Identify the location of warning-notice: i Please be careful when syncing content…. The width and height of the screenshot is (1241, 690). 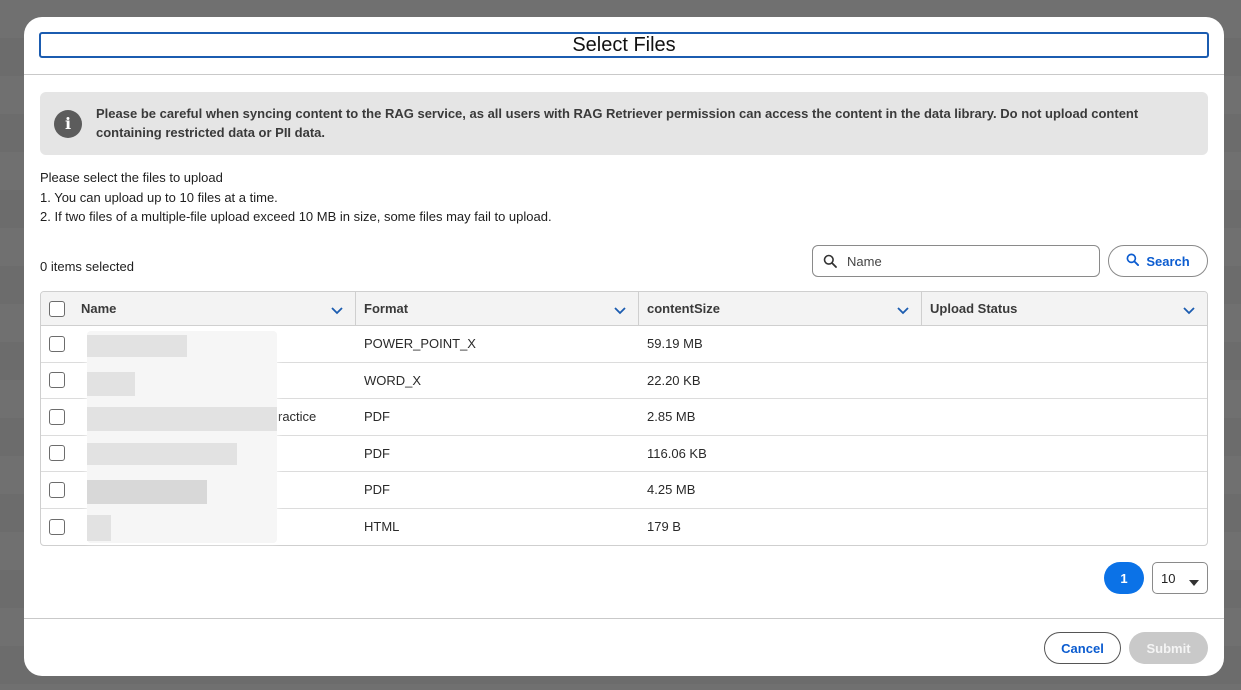
(624, 123).